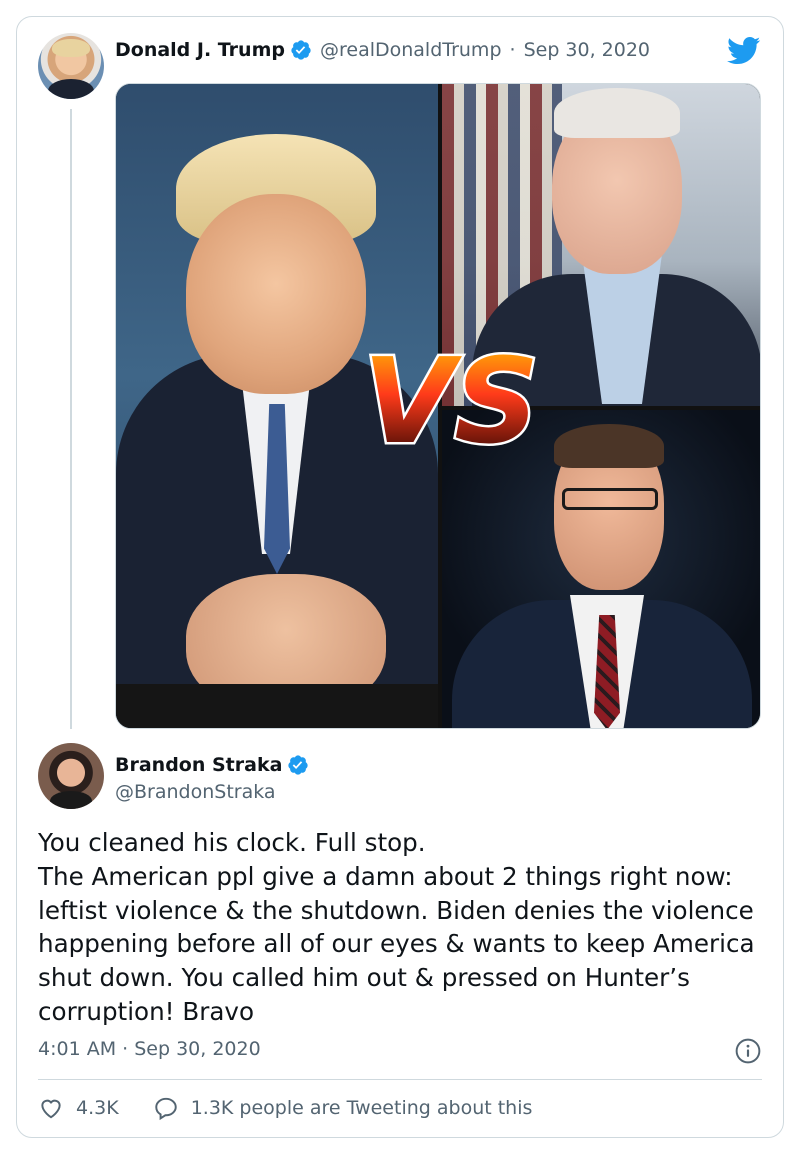 Image resolution: width=800 pixels, height=1157 pixels. Describe the element at coordinates (744, 51) in the screenshot. I see `twitter-bird-icon` at that location.